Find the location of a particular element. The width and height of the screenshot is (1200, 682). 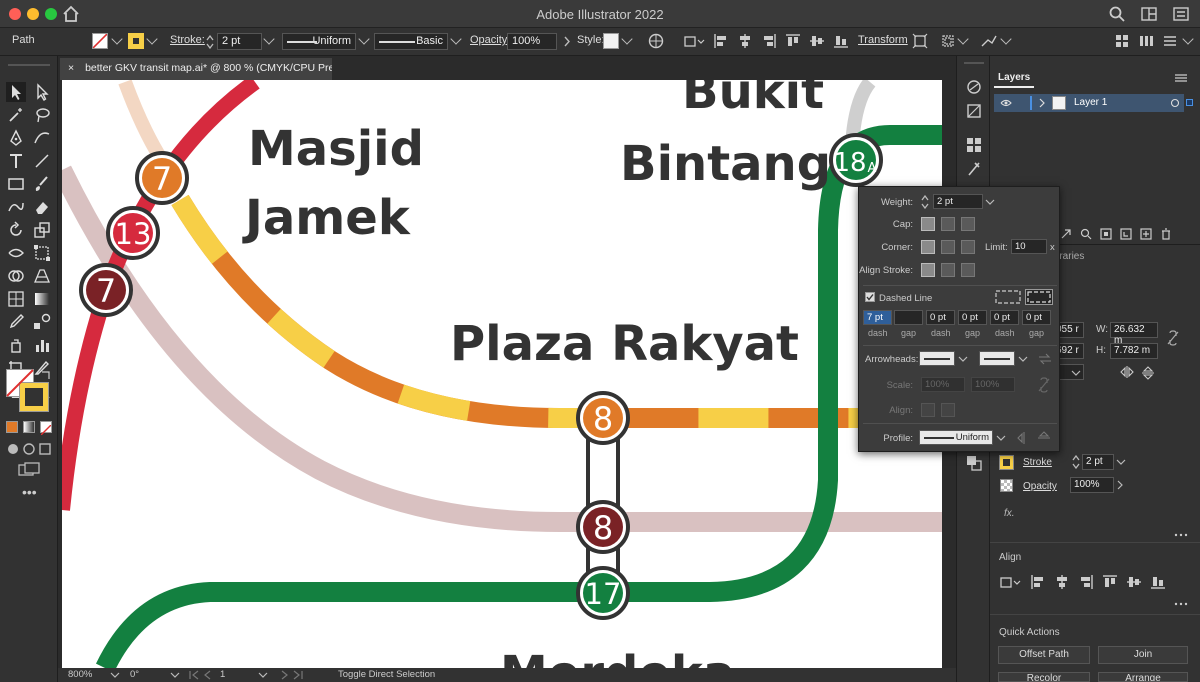

puppet-dropdown-icon is located at coordinates (1006, 39).